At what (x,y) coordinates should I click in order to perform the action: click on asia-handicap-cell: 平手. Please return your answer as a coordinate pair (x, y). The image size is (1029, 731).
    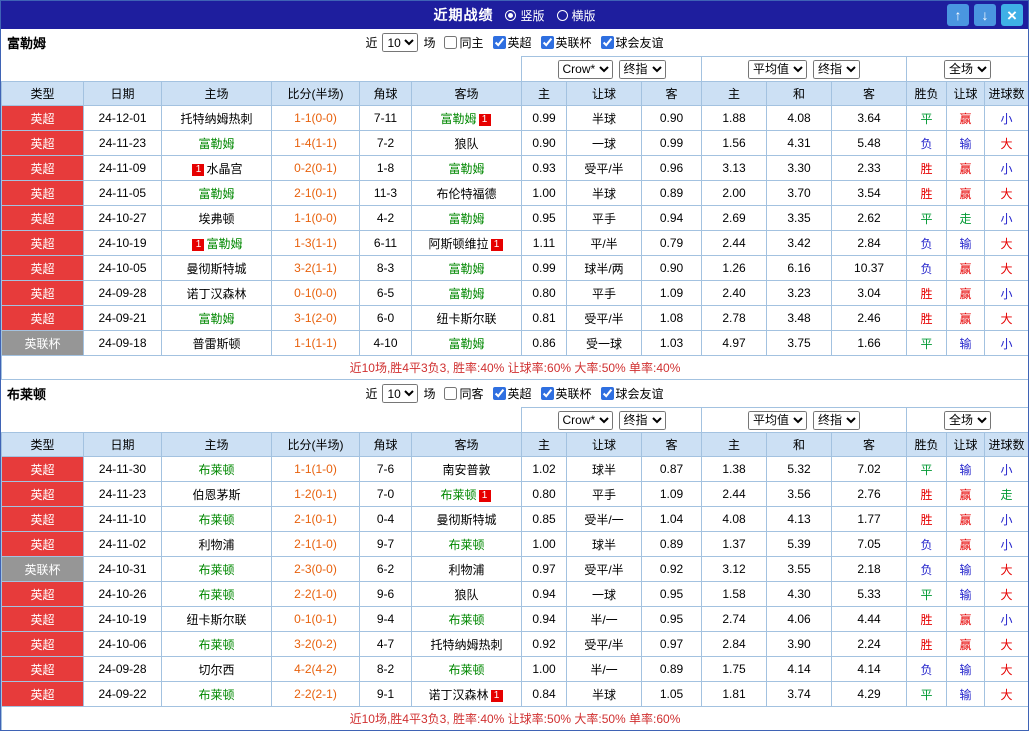
    Looking at the image, I should click on (604, 218).